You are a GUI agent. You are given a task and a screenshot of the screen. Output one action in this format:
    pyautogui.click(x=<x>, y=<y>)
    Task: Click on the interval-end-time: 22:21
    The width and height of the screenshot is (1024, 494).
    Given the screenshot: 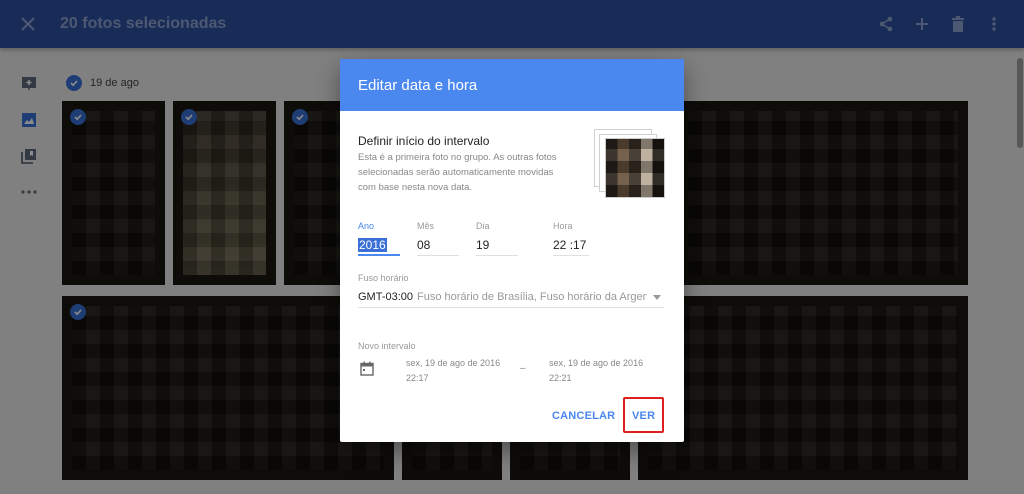 What is the action you would take?
    pyautogui.click(x=560, y=378)
    